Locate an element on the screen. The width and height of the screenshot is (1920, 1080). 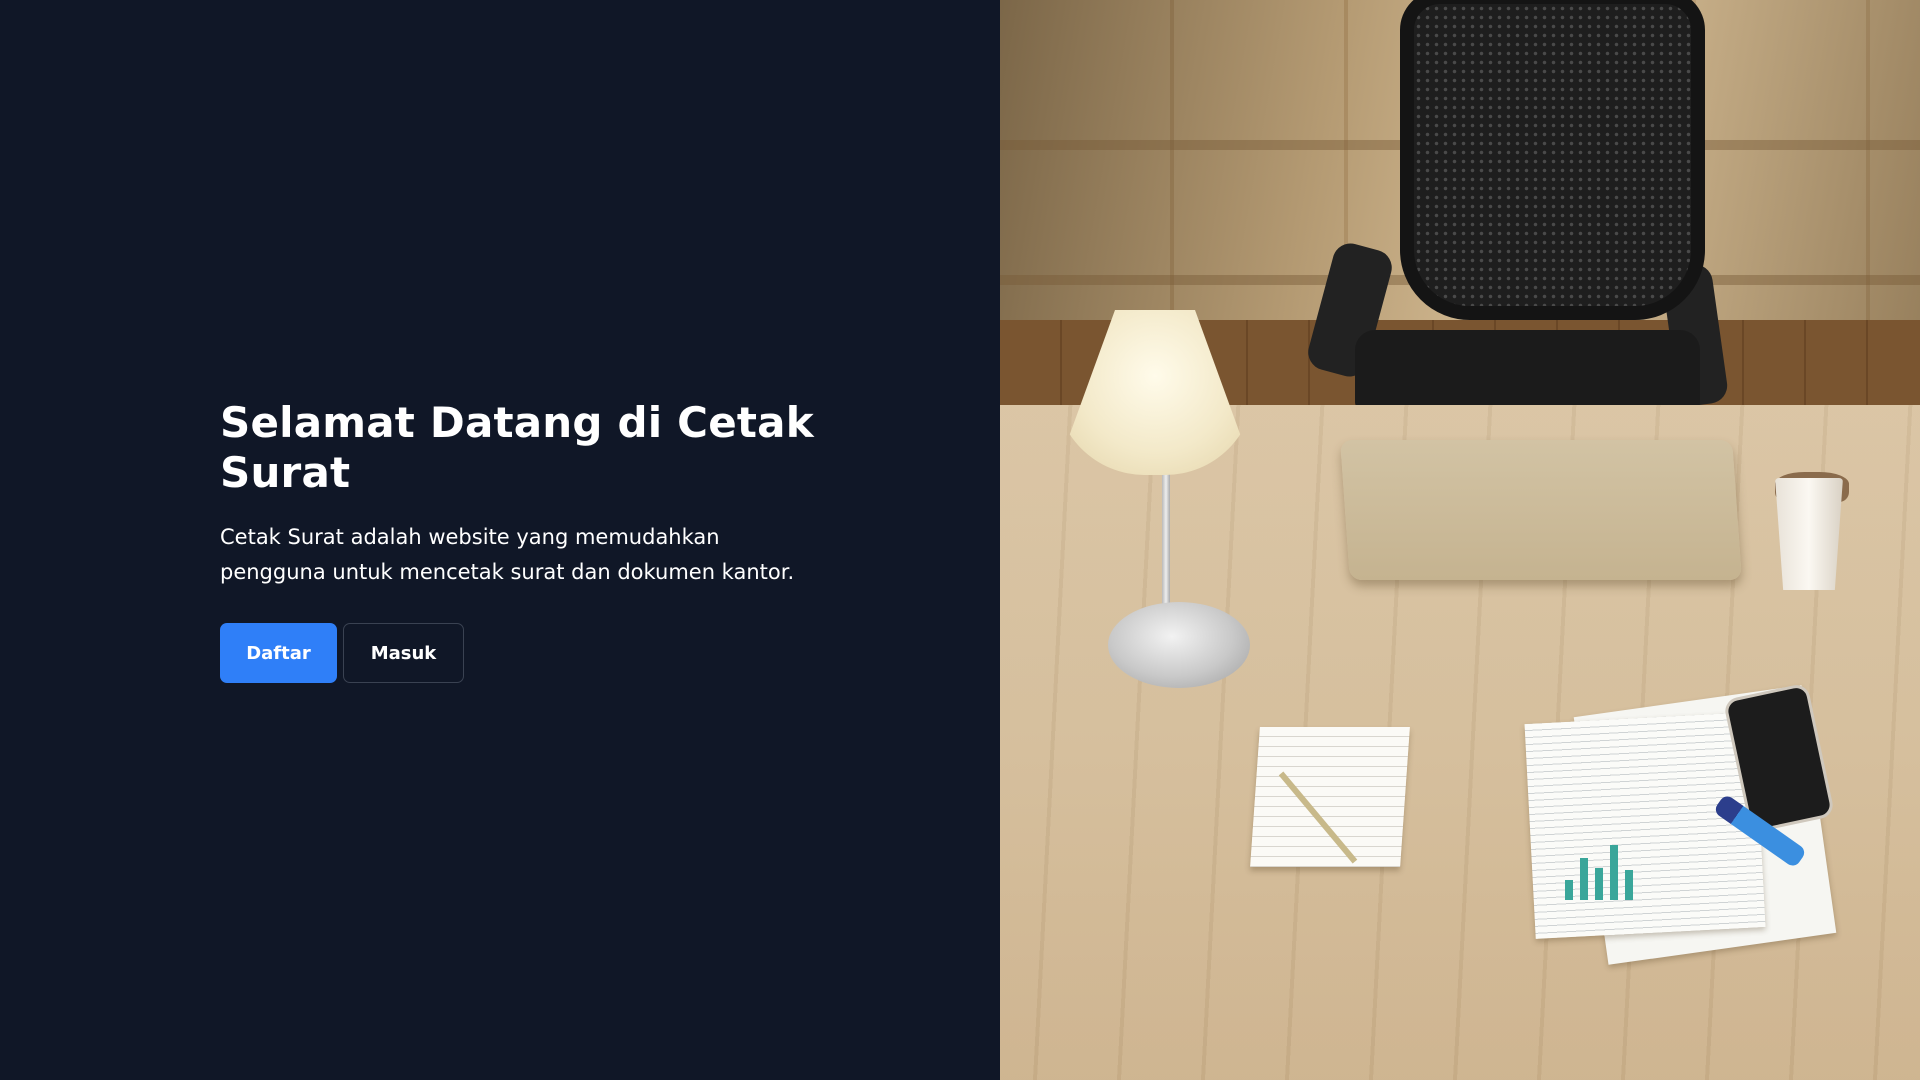
document-bar-chart is located at coordinates (1600, 870).